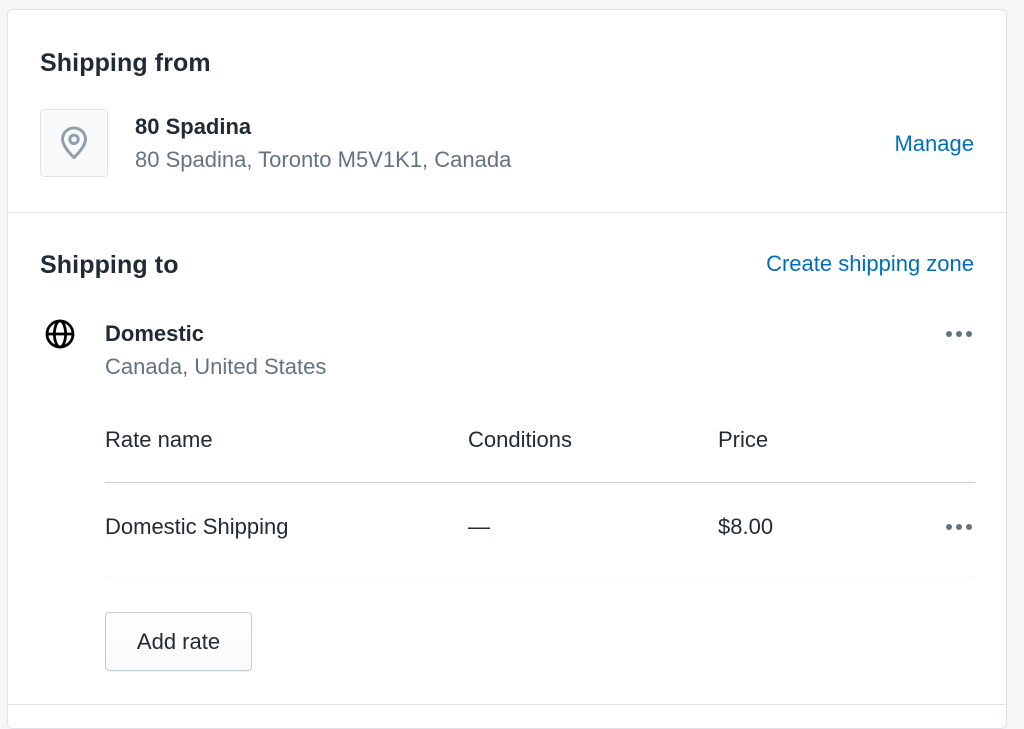 The width and height of the screenshot is (1024, 729). I want to click on zone-countries: Canada, United States, so click(216, 366).